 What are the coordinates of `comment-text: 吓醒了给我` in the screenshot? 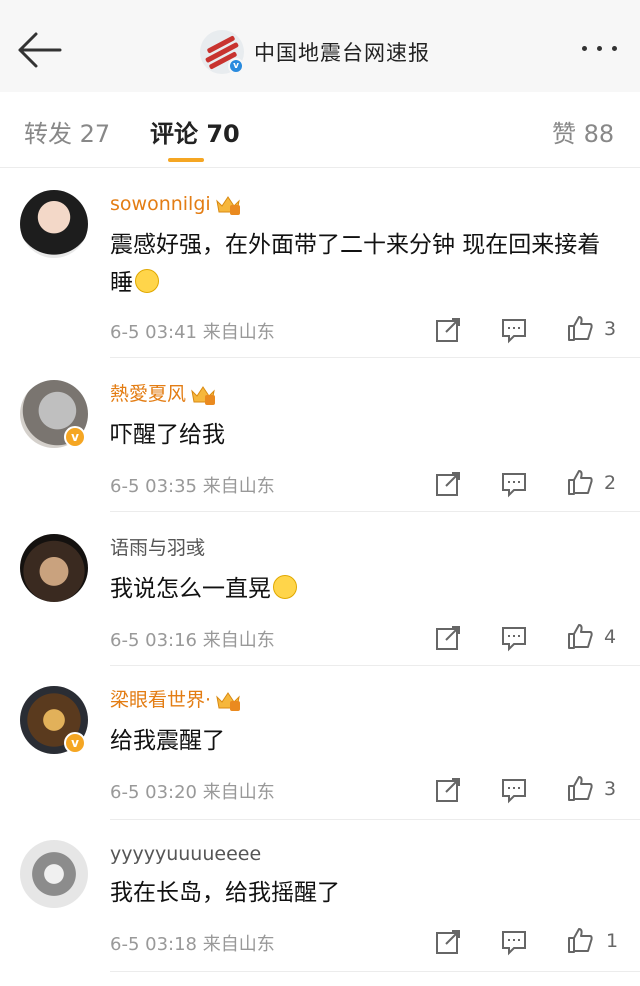 It's located at (167, 435).